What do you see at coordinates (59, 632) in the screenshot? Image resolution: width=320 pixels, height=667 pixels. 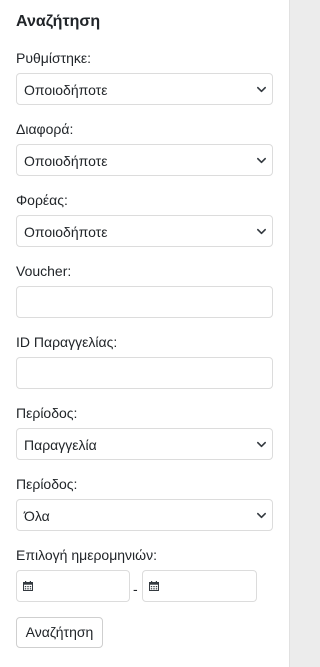 I see `search-submit-button: Αναζήτηση` at bounding box center [59, 632].